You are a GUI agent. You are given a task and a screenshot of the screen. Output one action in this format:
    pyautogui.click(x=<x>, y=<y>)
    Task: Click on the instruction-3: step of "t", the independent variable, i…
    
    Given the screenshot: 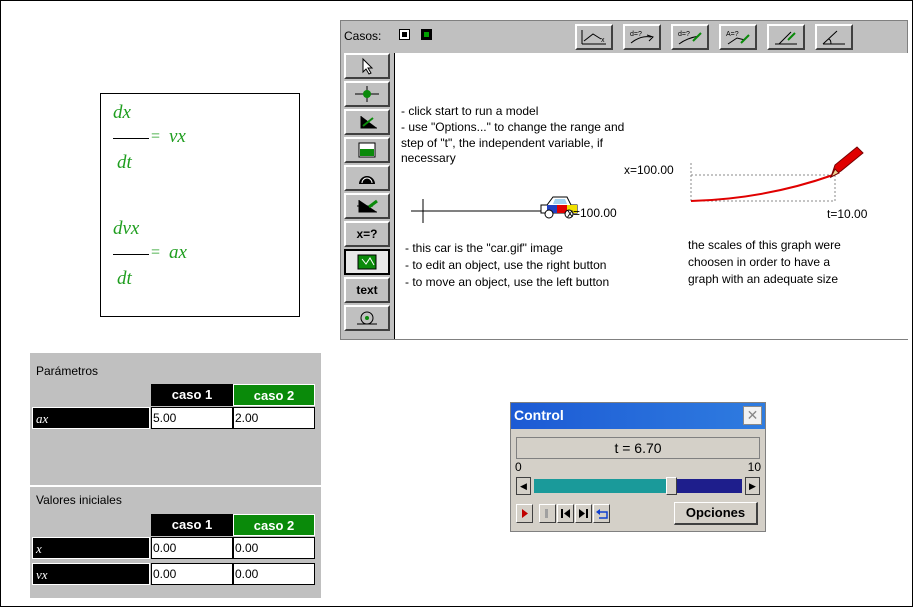 What is the action you would take?
    pyautogui.click(x=502, y=143)
    